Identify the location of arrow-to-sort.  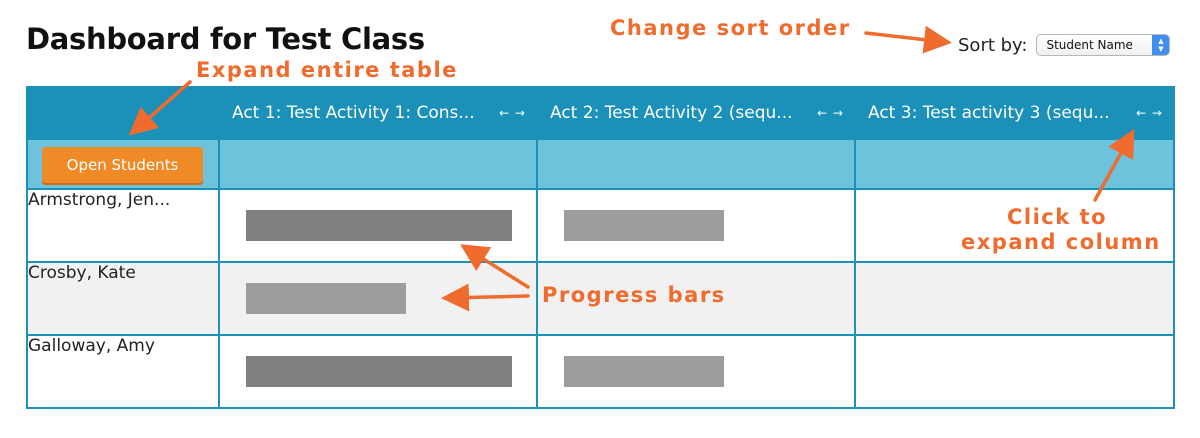
(908, 39).